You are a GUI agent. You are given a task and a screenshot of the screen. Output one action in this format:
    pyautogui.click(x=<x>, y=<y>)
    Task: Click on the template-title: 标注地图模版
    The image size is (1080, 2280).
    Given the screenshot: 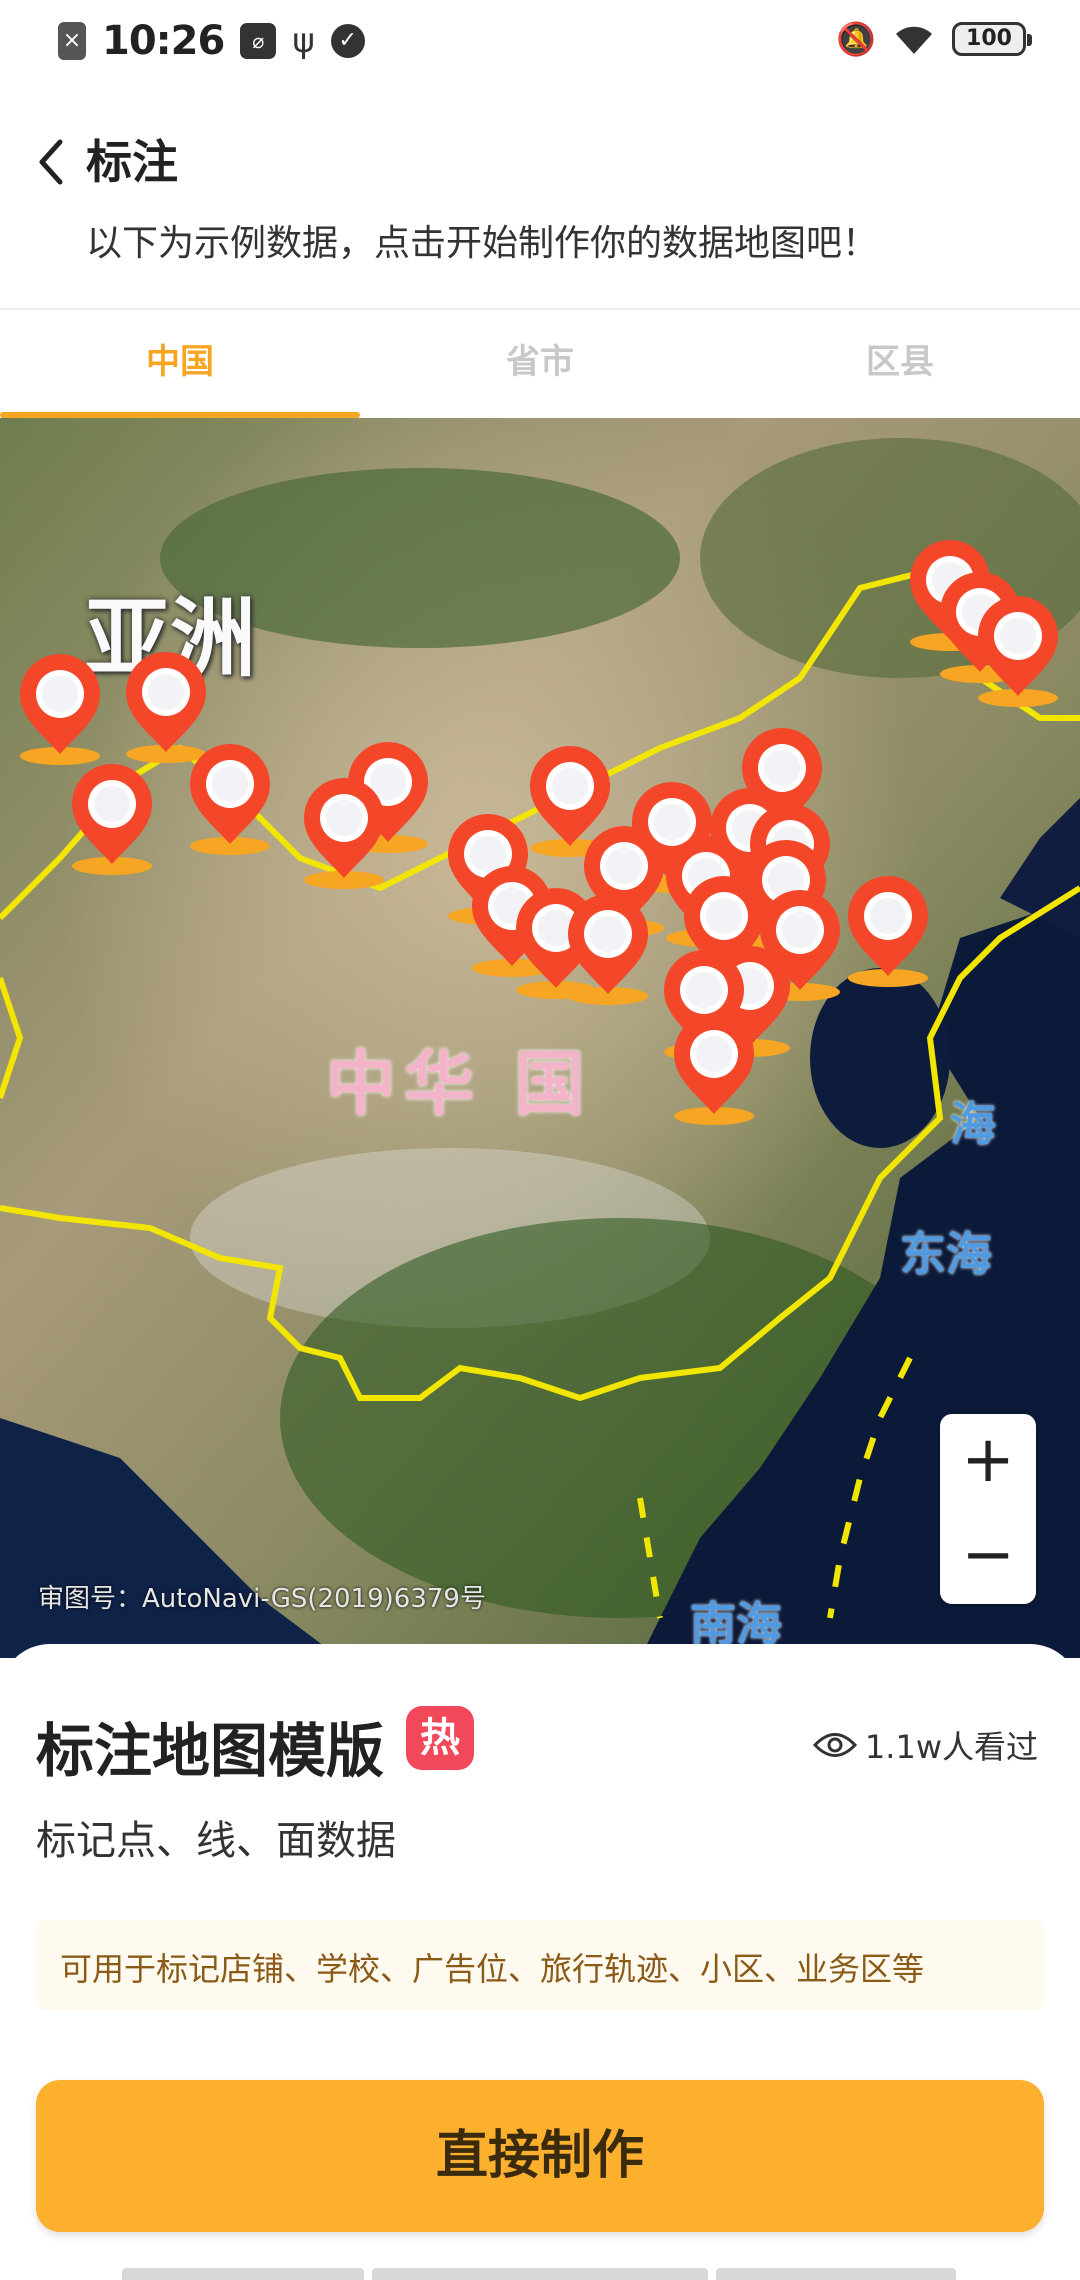 What is the action you would take?
    pyautogui.click(x=210, y=1751)
    